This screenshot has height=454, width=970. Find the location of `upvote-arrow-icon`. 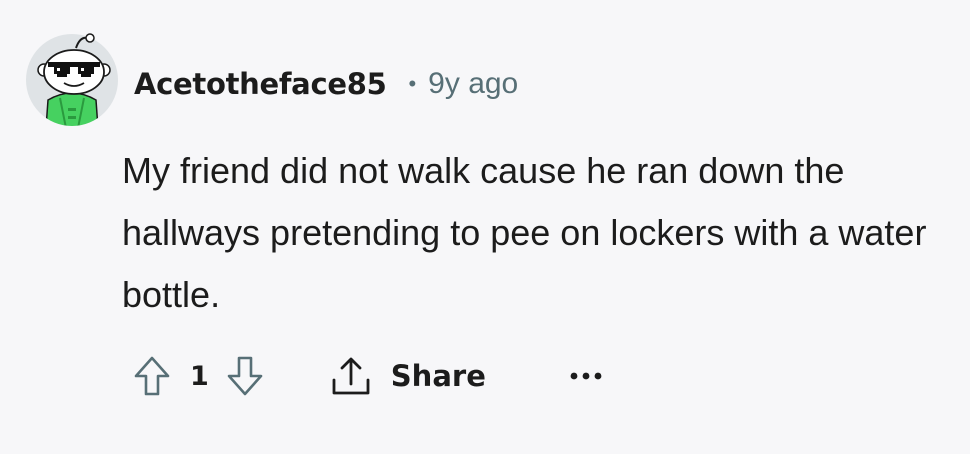

upvote-arrow-icon is located at coordinates (152, 376).